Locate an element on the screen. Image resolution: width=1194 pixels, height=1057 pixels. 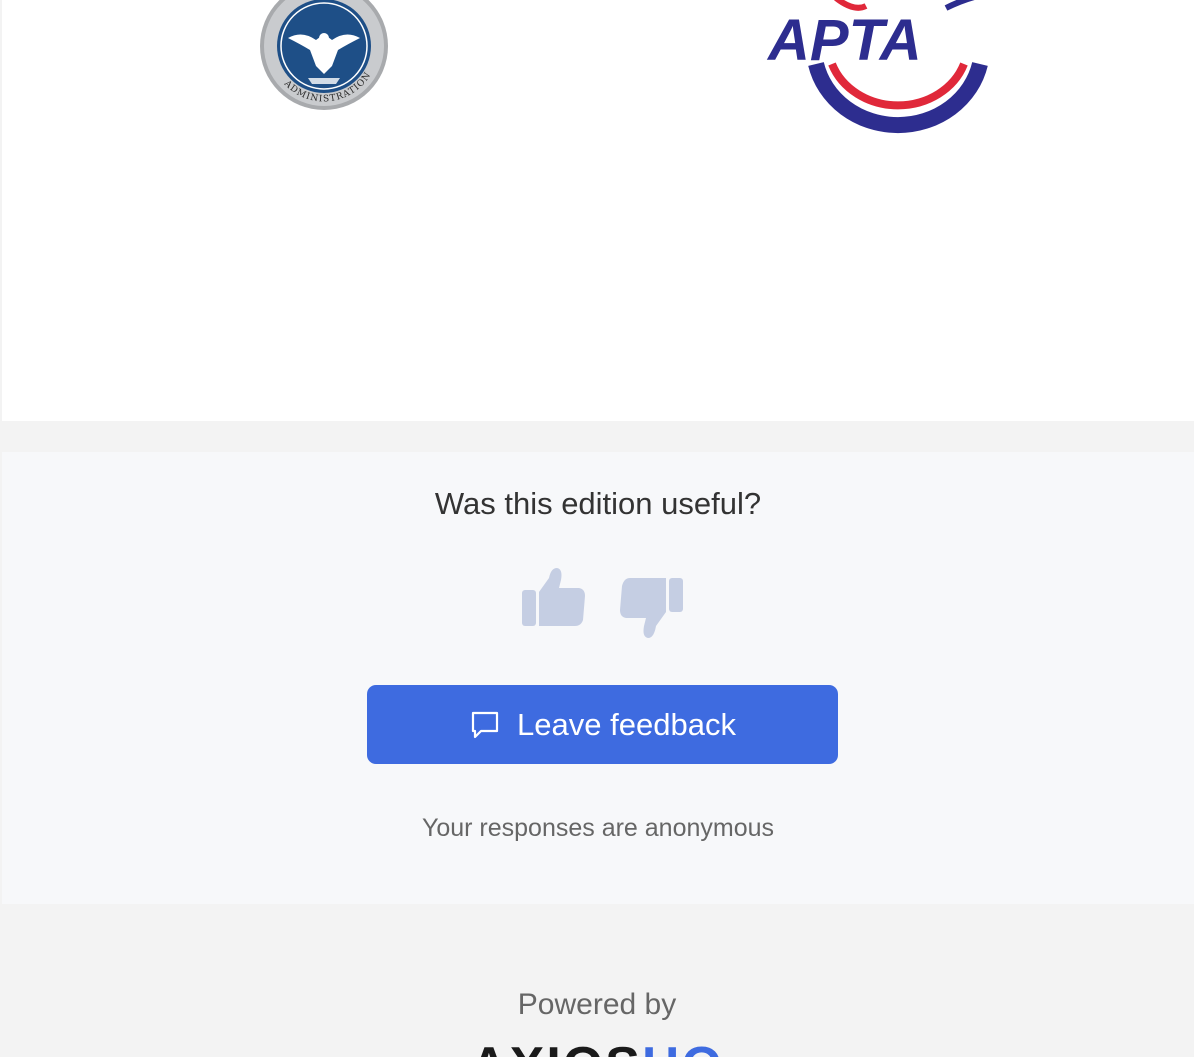
thumbs-up-icon is located at coordinates (553, 598).